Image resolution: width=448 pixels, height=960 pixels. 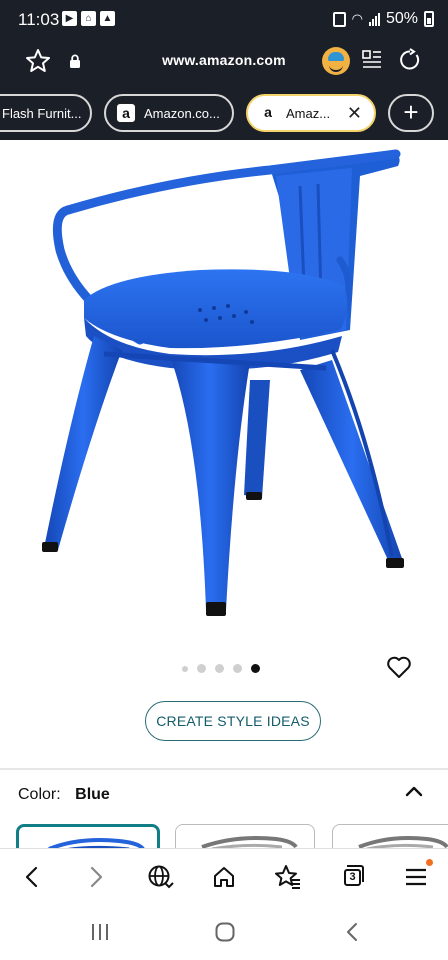 I want to click on battery-icon, so click(x=429, y=19).